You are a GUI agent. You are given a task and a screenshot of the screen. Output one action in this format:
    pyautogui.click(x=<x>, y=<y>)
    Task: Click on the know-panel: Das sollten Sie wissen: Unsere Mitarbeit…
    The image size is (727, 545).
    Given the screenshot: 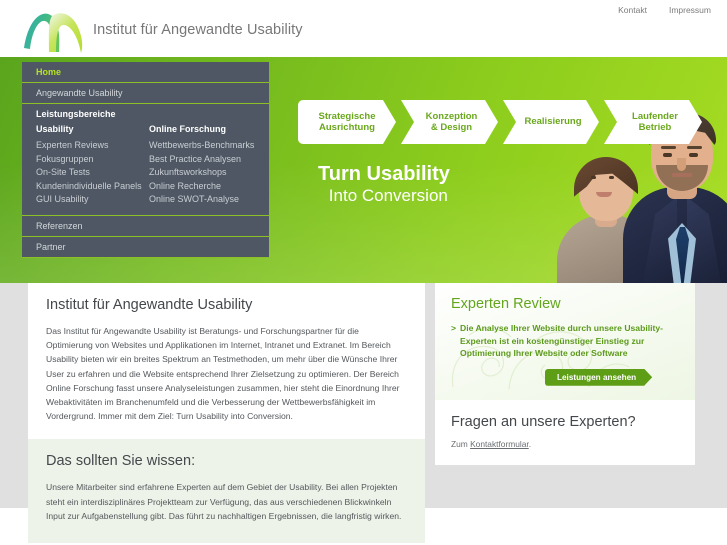 What is the action you would take?
    pyautogui.click(x=226, y=491)
    